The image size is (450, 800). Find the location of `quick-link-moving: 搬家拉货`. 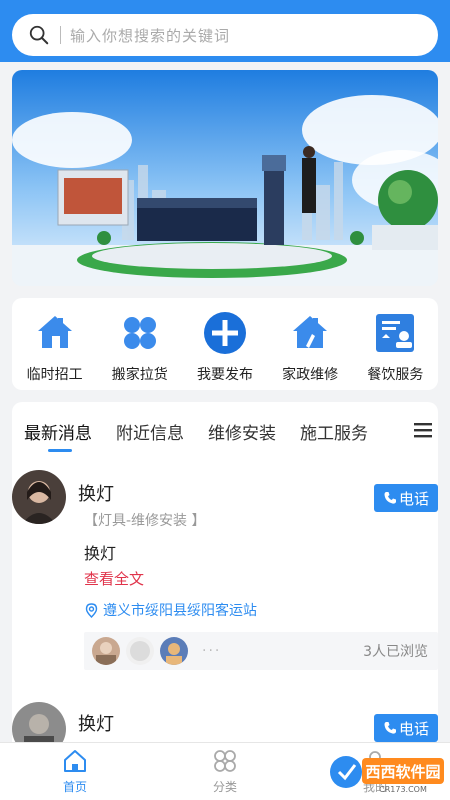

quick-link-moving: 搬家拉货 is located at coordinates (140, 347).